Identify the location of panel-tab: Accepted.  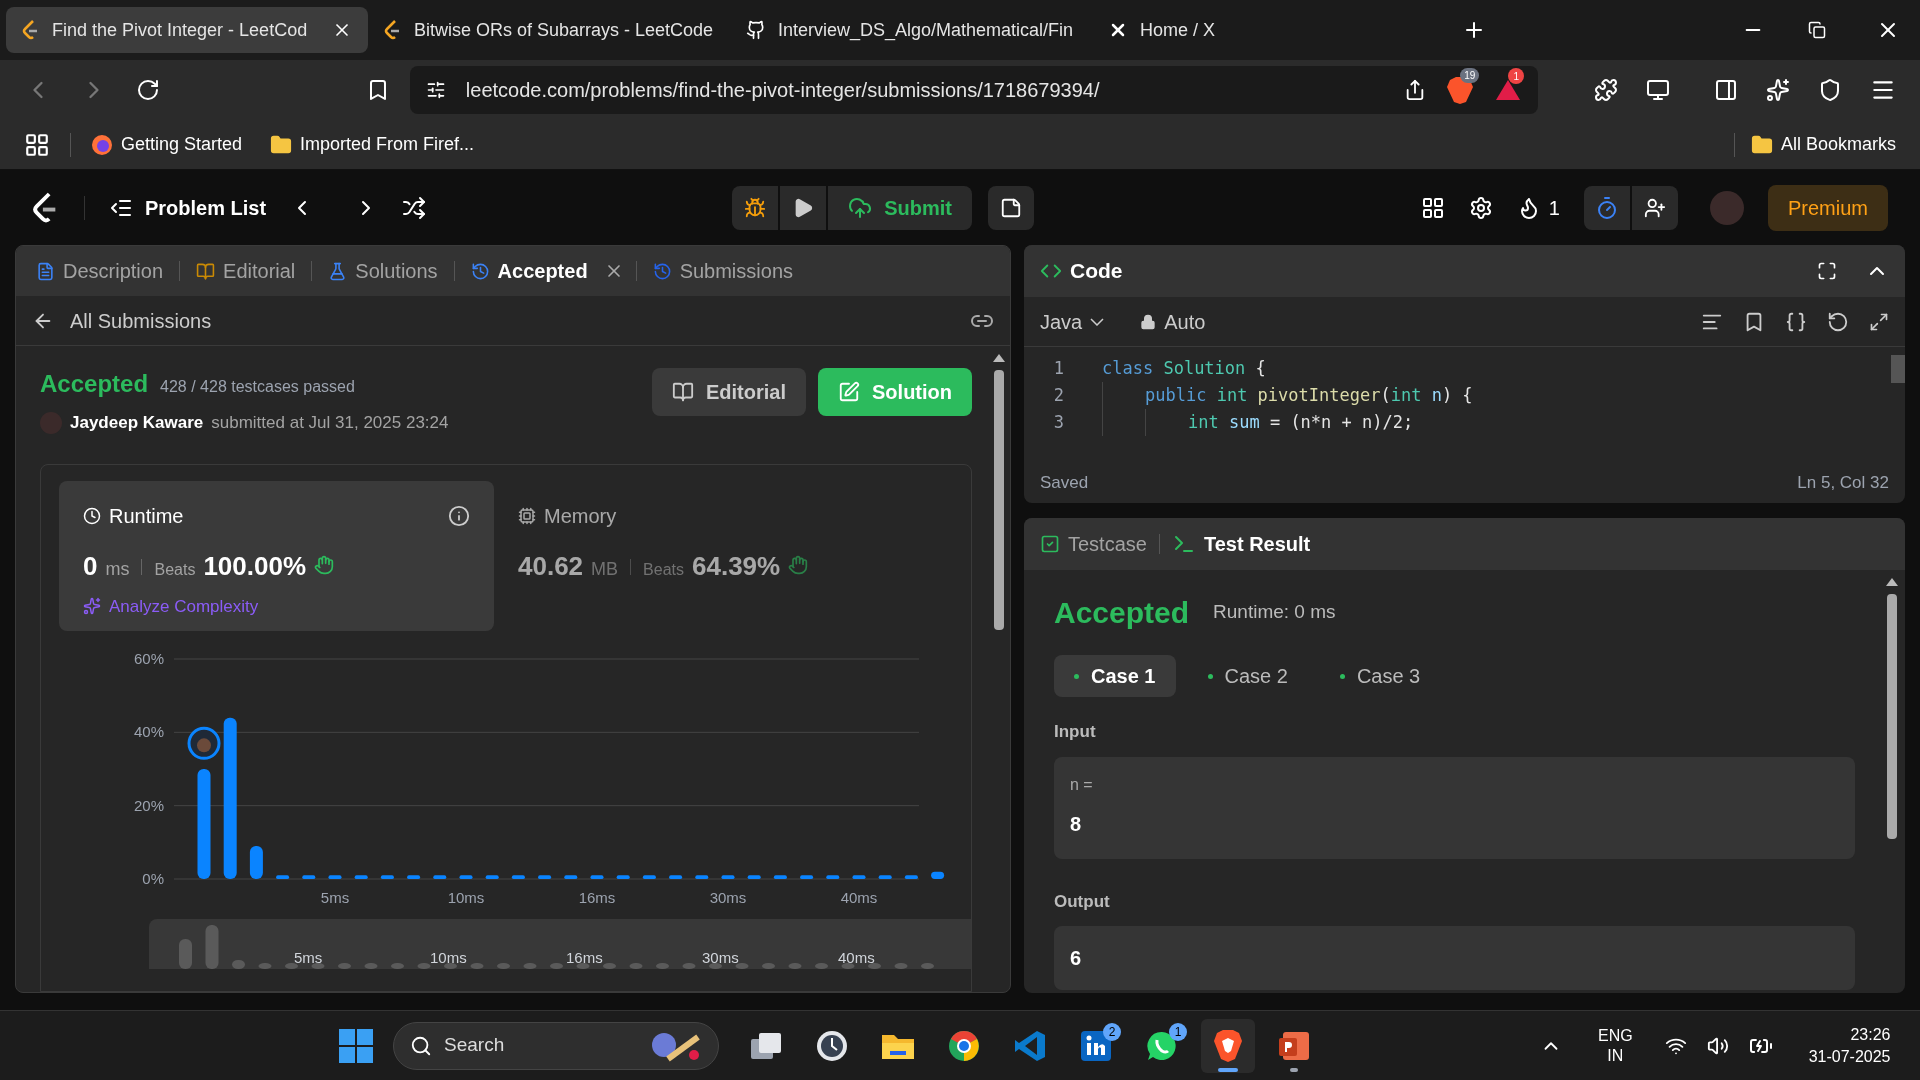
(529, 271).